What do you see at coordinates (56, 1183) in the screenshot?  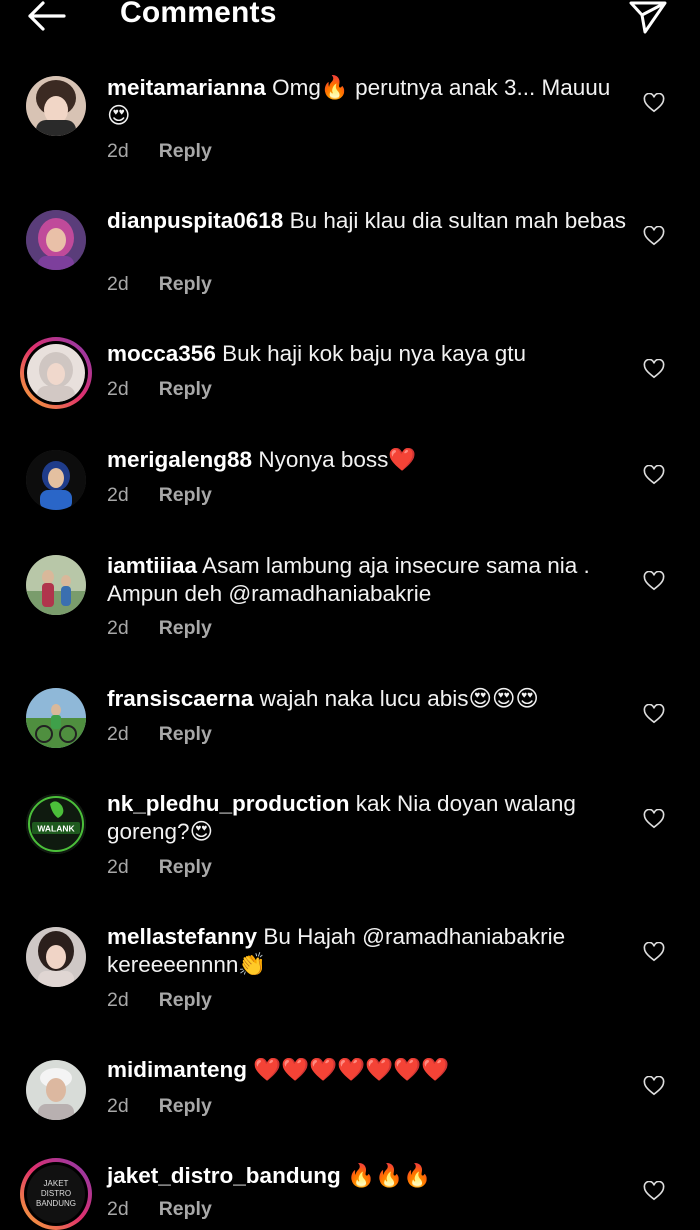 I see `distro-logo-line-1: JAKET` at bounding box center [56, 1183].